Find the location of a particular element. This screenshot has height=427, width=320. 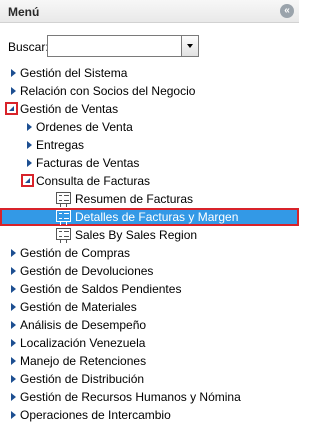

menu-header: Menú « is located at coordinates (149, 11).